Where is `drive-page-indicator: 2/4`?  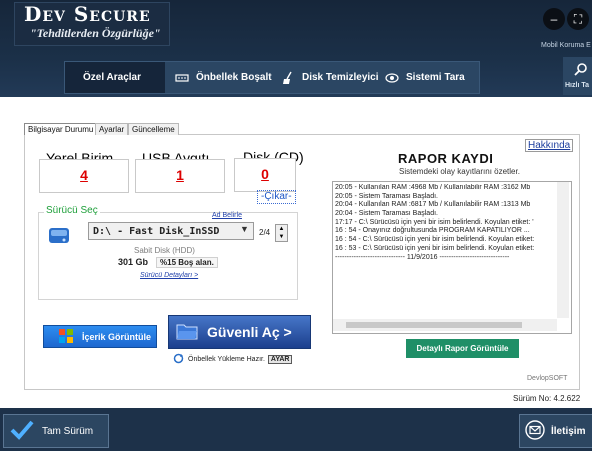 drive-page-indicator: 2/4 is located at coordinates (265, 232).